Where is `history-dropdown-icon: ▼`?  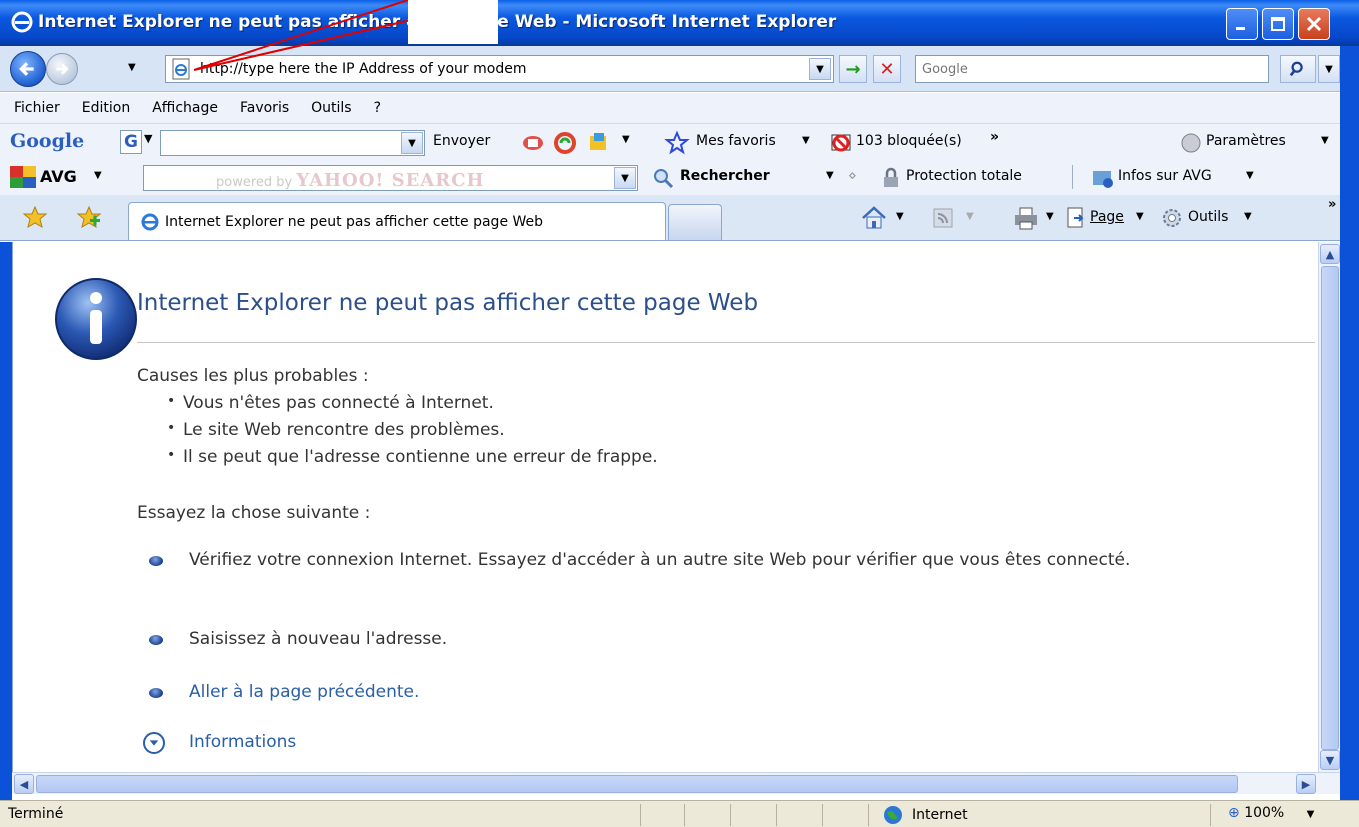 history-dropdown-icon: ▼ is located at coordinates (132, 67).